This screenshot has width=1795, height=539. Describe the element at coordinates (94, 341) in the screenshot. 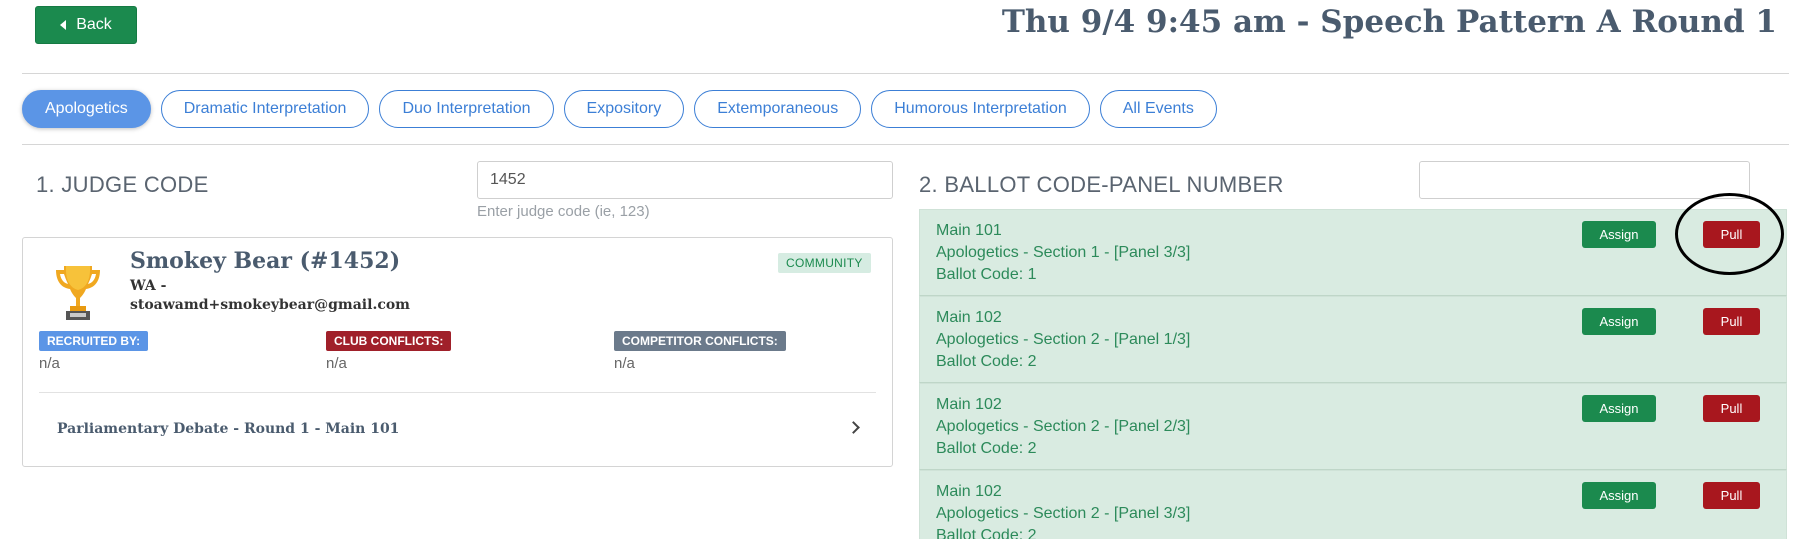

I see `recruited-by-badge: RECRUITED BY:` at that location.